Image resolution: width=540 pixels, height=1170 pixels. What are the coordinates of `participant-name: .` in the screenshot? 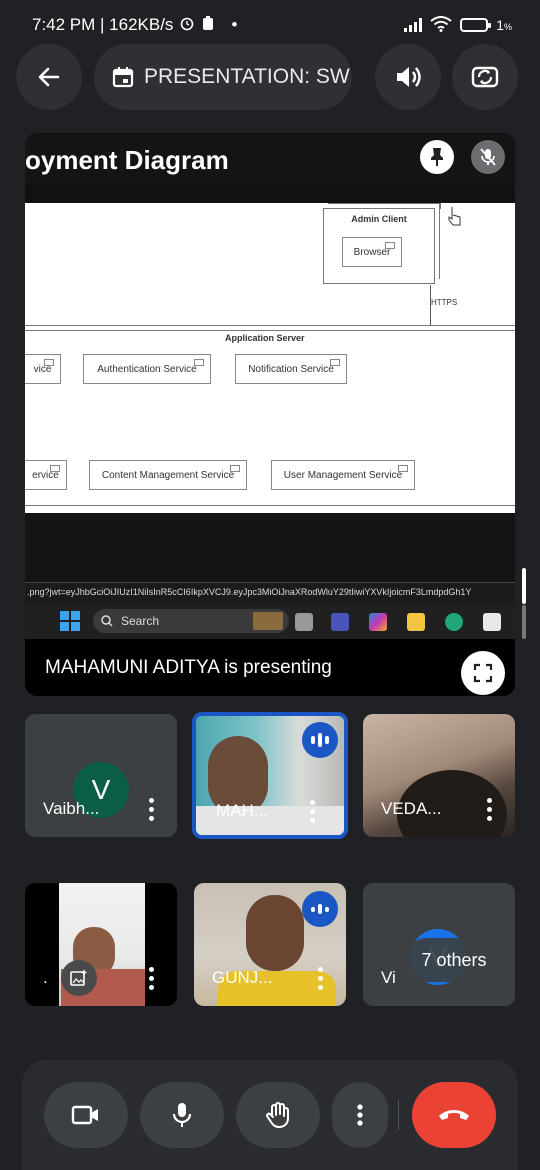 It's located at (45, 977).